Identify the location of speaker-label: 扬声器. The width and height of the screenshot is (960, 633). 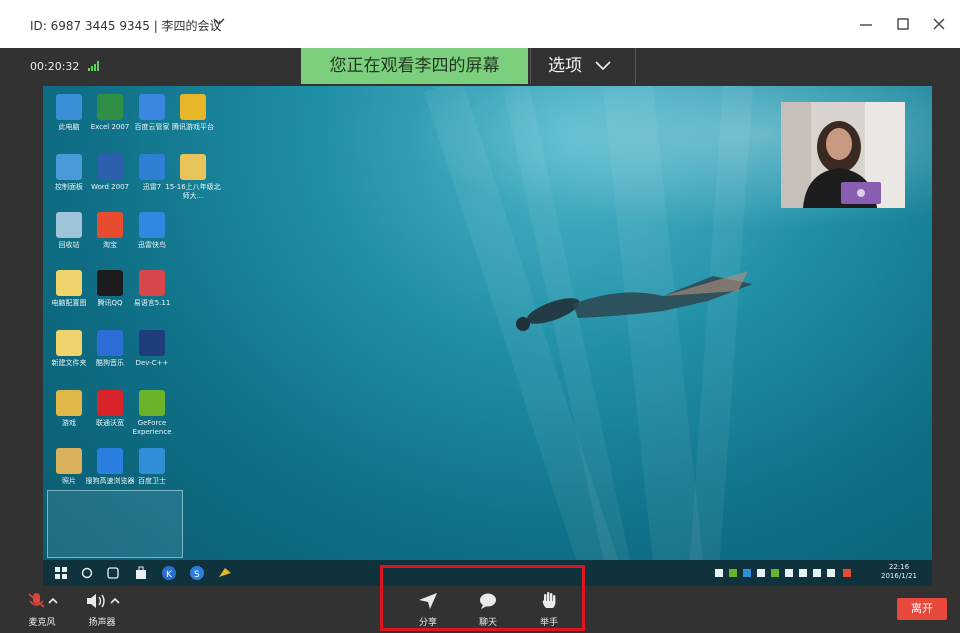
(102, 623).